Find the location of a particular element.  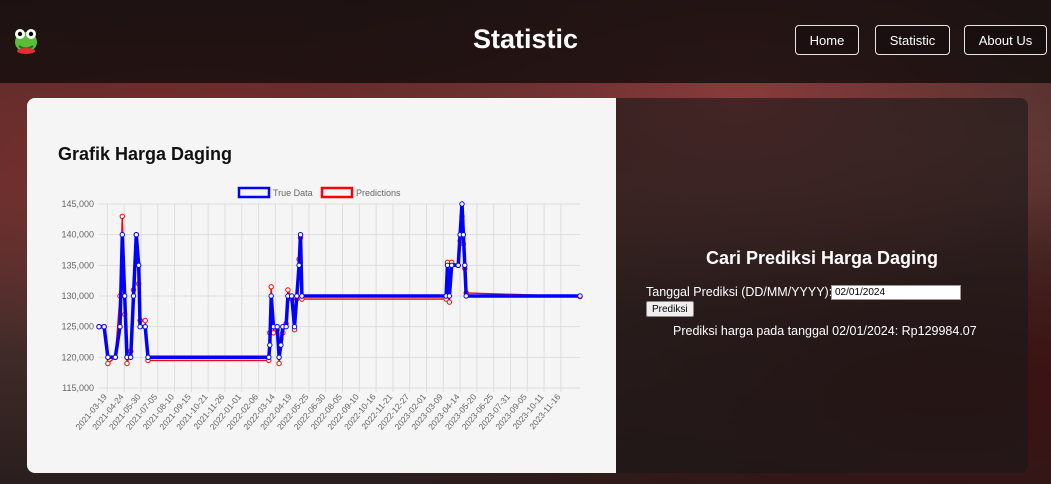

legend-true-data-label: True Data is located at coordinates (293, 193).